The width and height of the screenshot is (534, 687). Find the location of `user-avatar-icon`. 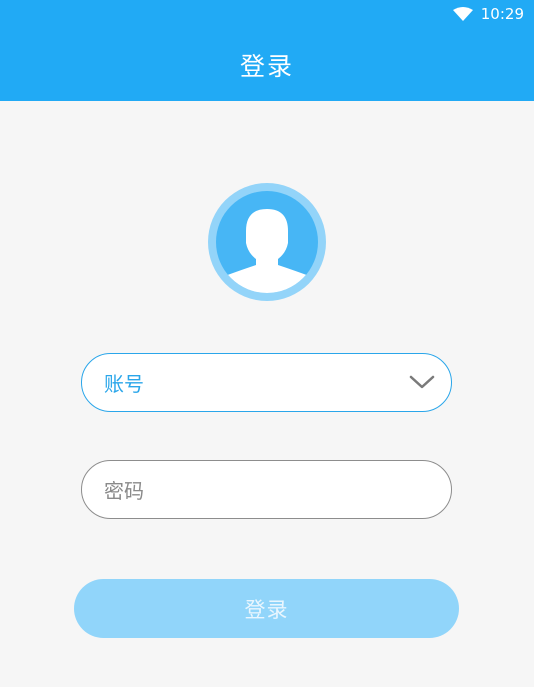

user-avatar-icon is located at coordinates (267, 242).